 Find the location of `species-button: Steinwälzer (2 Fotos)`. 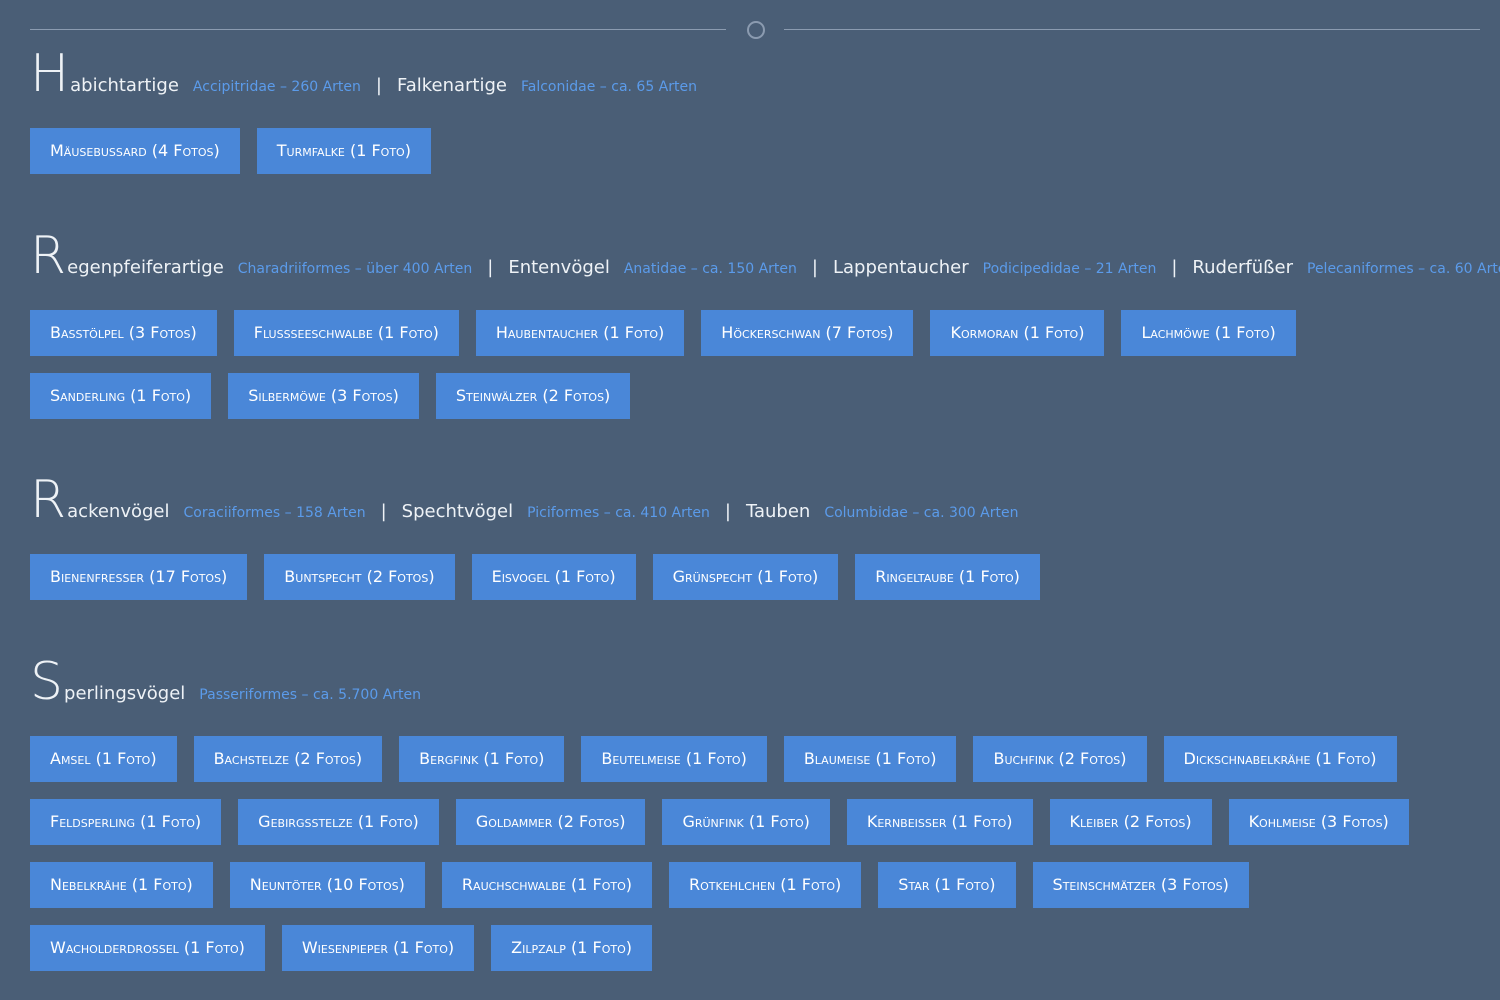

species-button: Steinwälzer (2 Fotos) is located at coordinates (533, 396).